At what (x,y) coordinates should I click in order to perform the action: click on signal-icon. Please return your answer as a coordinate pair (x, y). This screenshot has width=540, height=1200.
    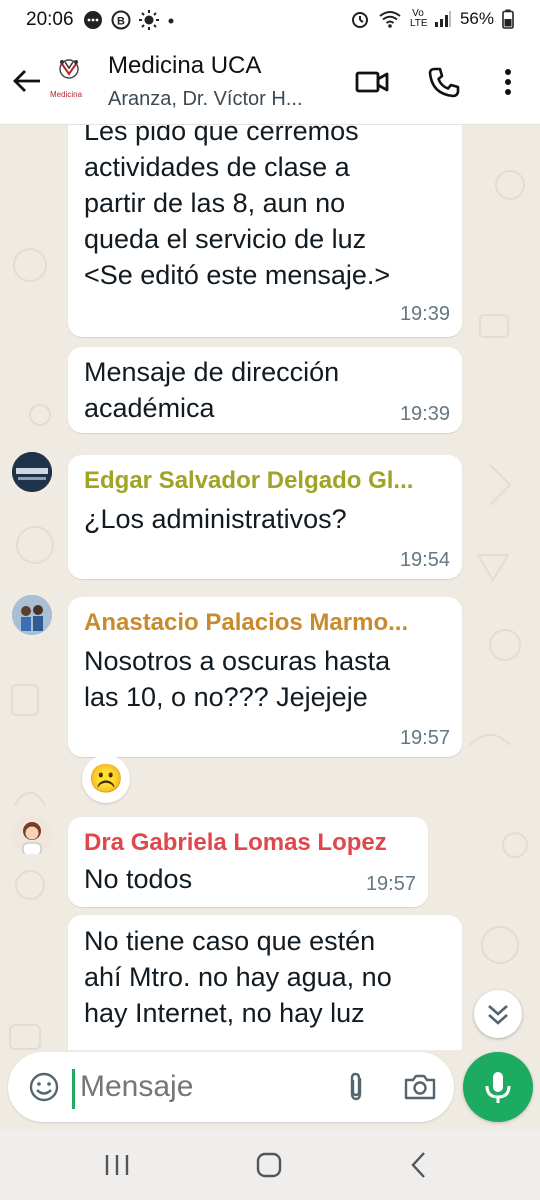
    Looking at the image, I should click on (442, 19).